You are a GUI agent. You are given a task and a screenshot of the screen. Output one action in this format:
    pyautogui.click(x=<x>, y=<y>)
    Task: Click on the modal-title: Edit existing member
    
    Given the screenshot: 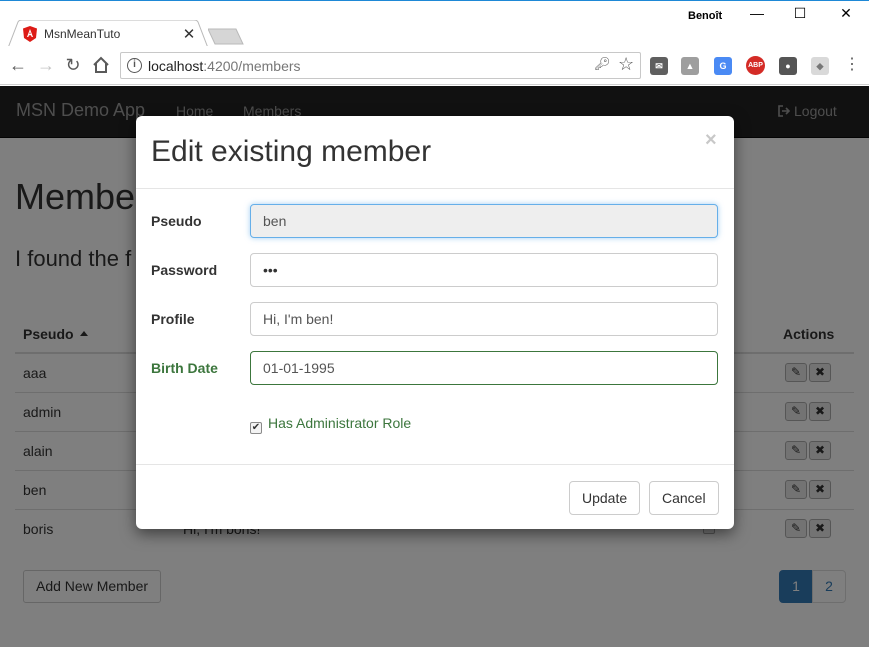 What is the action you would take?
    pyautogui.click(x=291, y=151)
    